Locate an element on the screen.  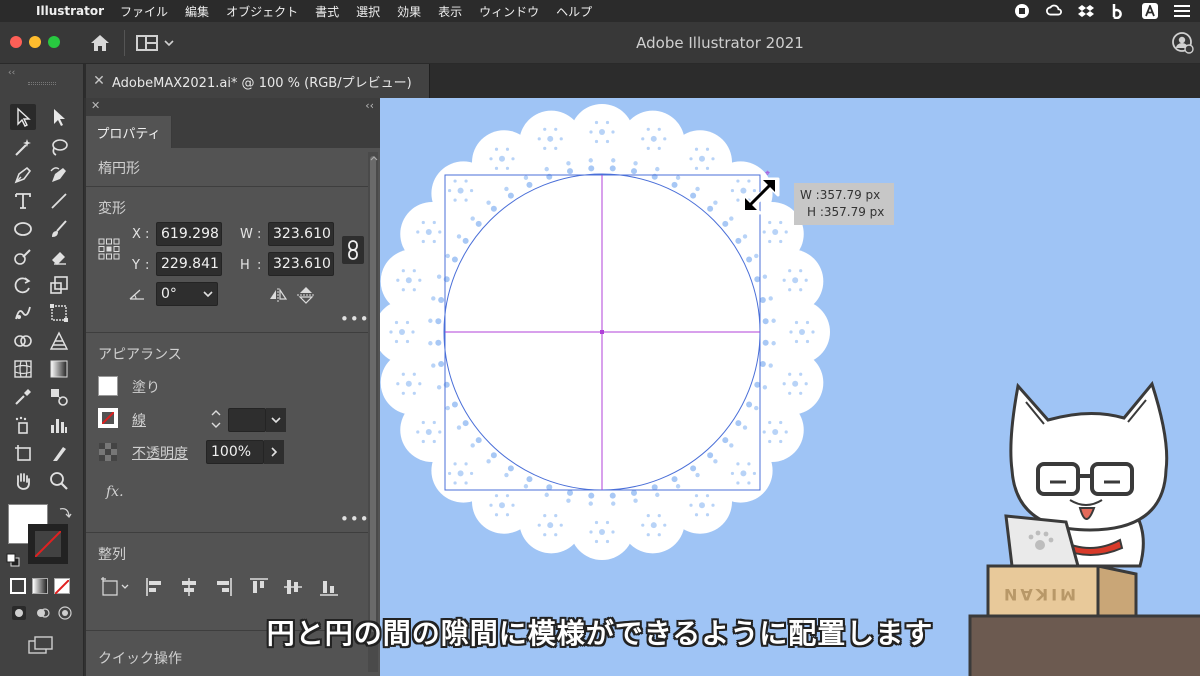
shaper-tool is located at coordinates (23, 257).